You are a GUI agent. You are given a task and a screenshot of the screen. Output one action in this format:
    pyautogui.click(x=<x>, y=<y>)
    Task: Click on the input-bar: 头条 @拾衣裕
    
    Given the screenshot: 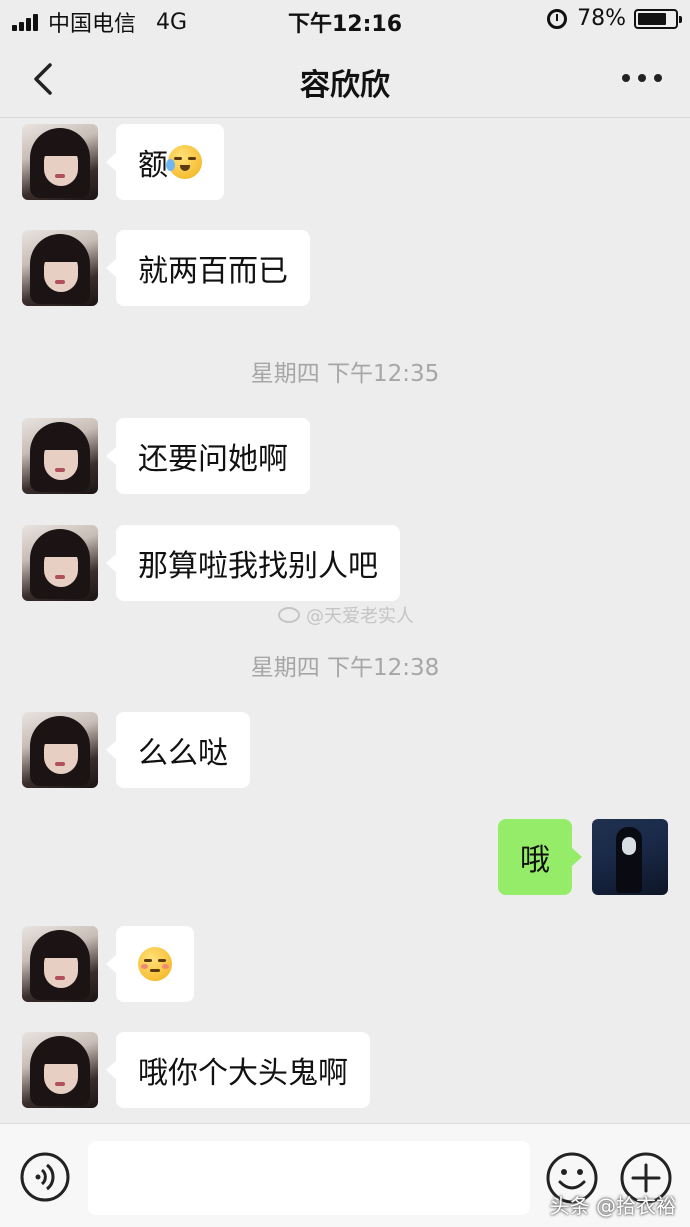 What is the action you would take?
    pyautogui.click(x=345, y=1175)
    